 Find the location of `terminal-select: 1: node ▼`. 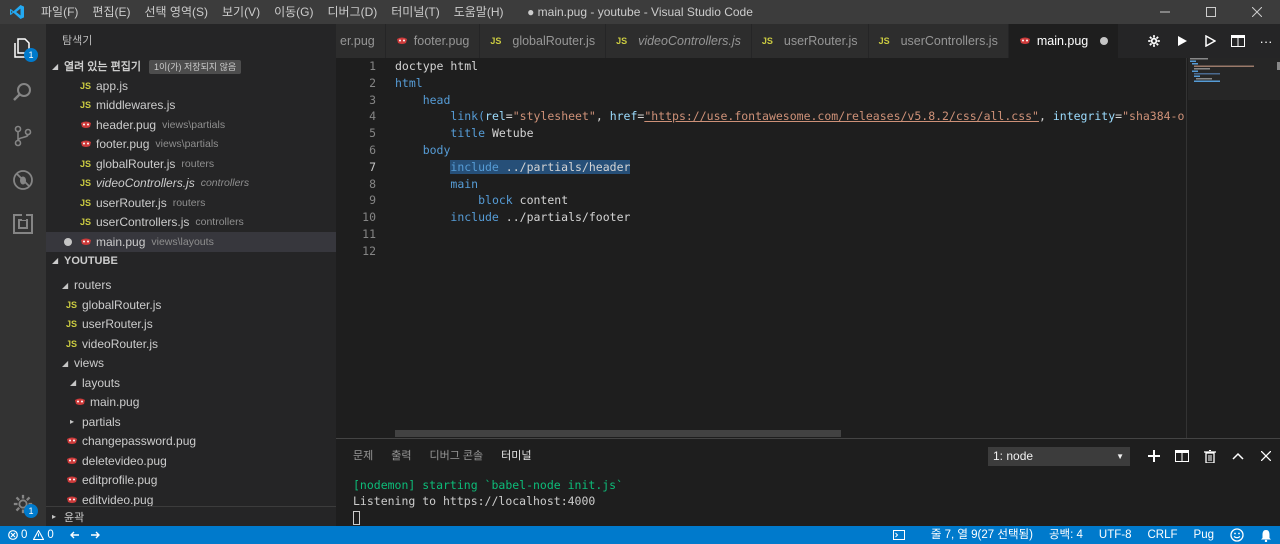

terminal-select: 1: node ▼ is located at coordinates (1059, 456).